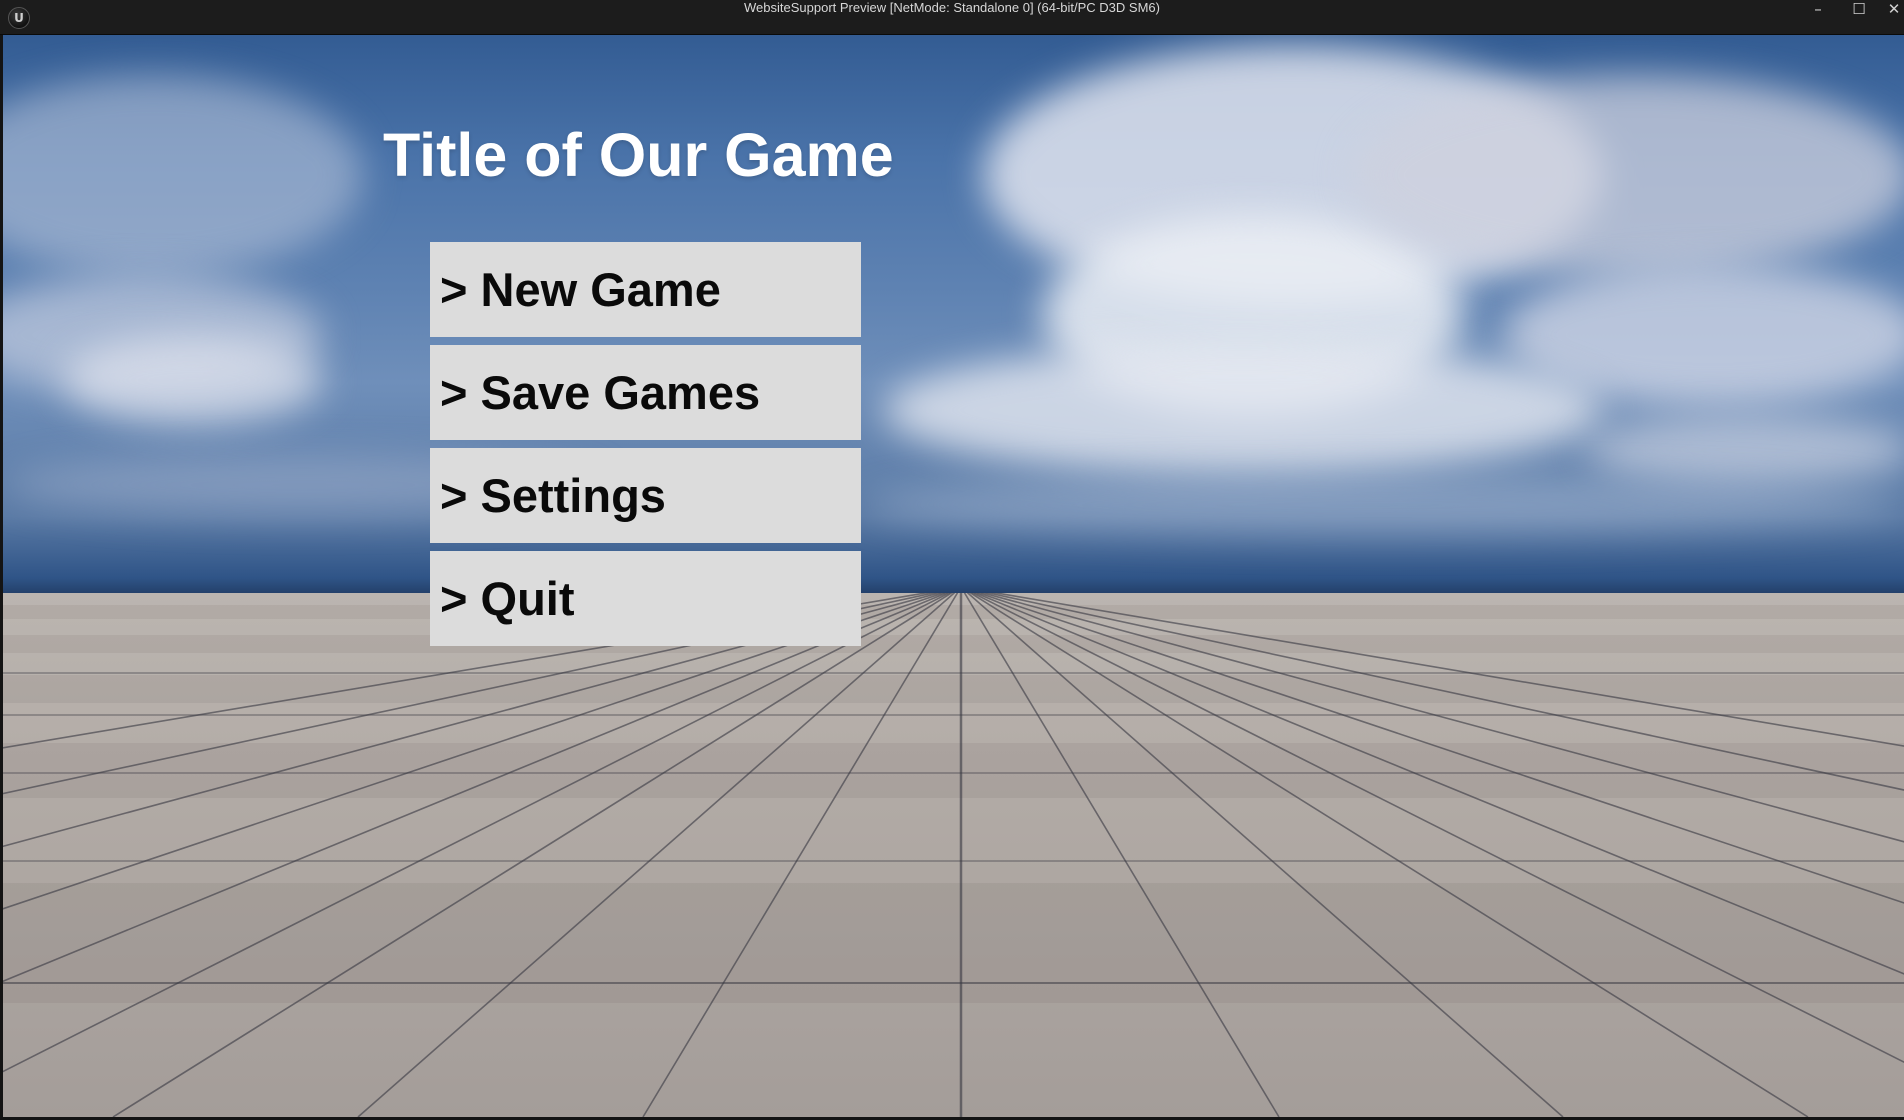 The height and width of the screenshot is (1120, 1904). What do you see at coordinates (1859, 15) in the screenshot?
I see `maximize-button: ☐` at bounding box center [1859, 15].